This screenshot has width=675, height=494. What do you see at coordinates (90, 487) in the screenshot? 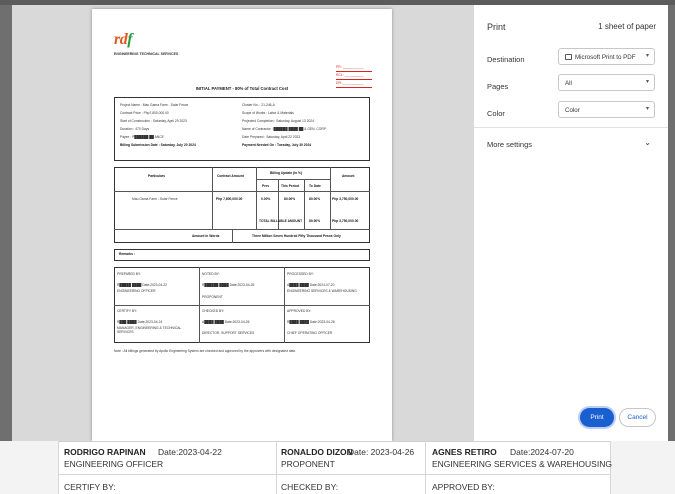
I see `bg-certify-label: CERTIFY BY:` at bounding box center [90, 487].